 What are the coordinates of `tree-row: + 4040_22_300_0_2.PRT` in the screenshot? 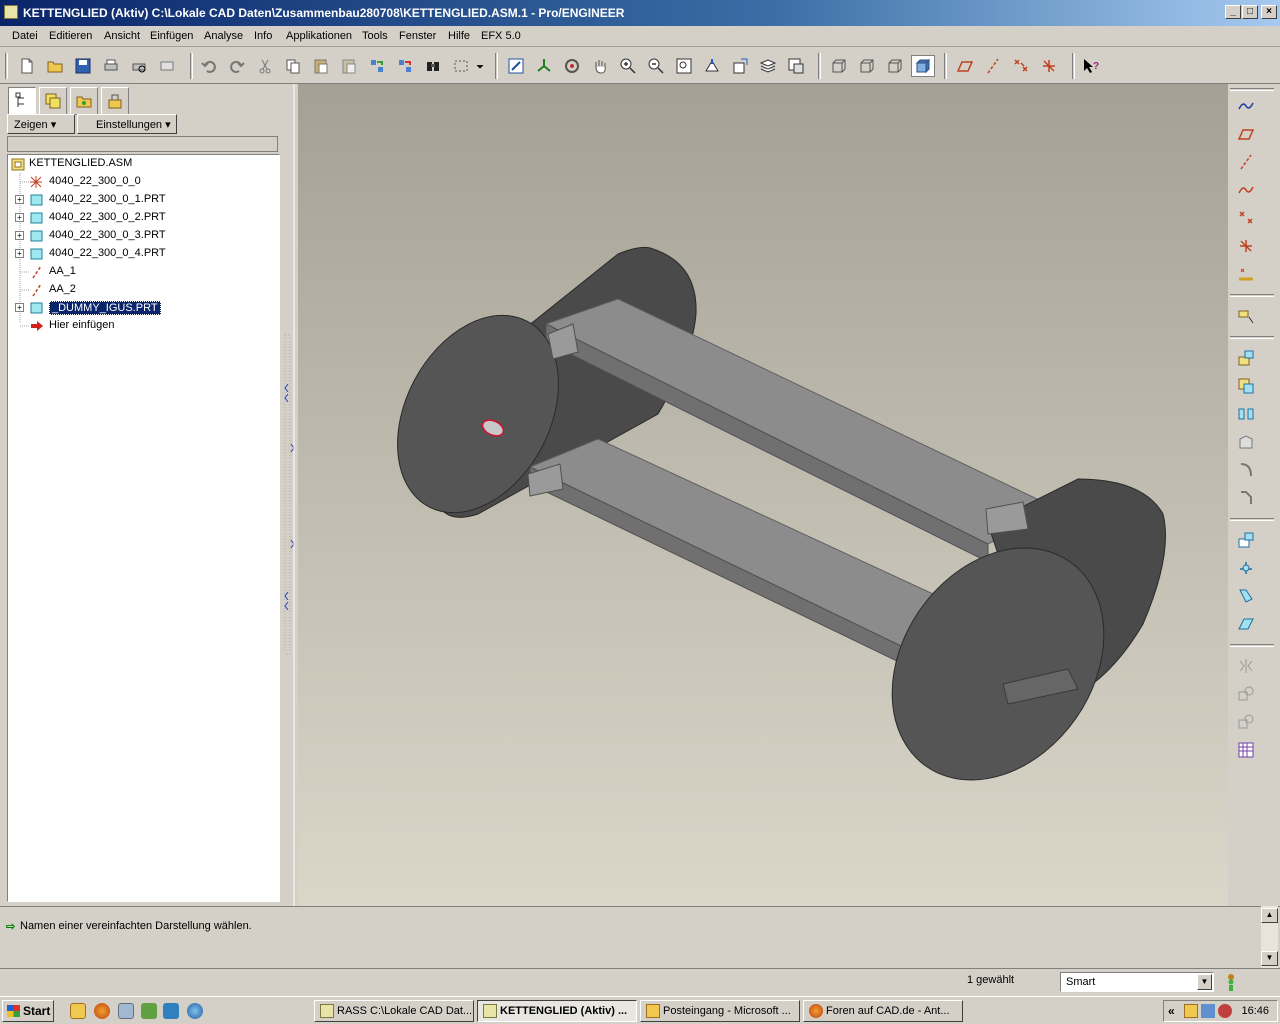 It's located at (143, 218).